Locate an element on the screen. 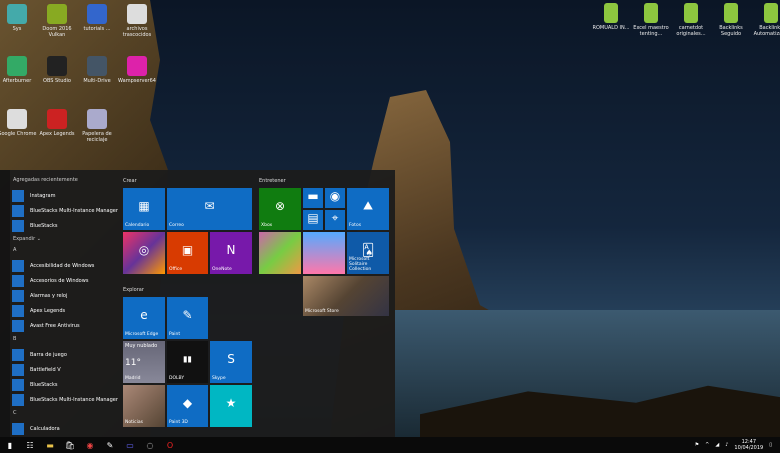 Image resolution: width=780 pixels, height=453 pixels. desktop-icon: Afterburner is located at coordinates (19, 70).